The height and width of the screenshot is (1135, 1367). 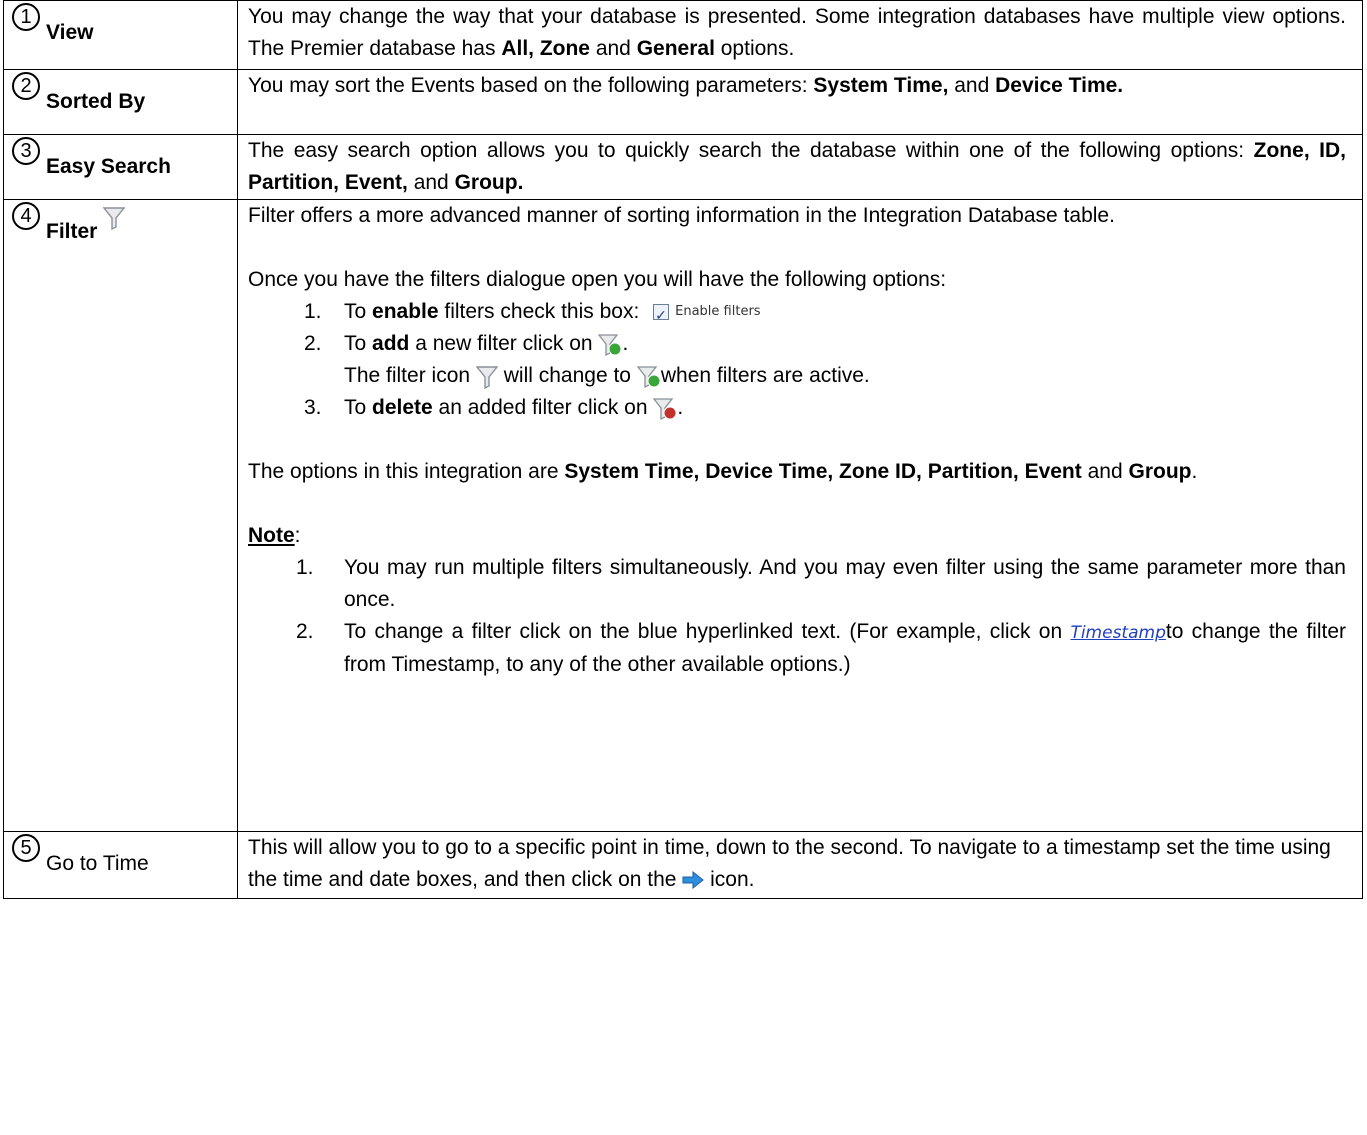 I want to click on active-filter-icon, so click(x=648, y=377).